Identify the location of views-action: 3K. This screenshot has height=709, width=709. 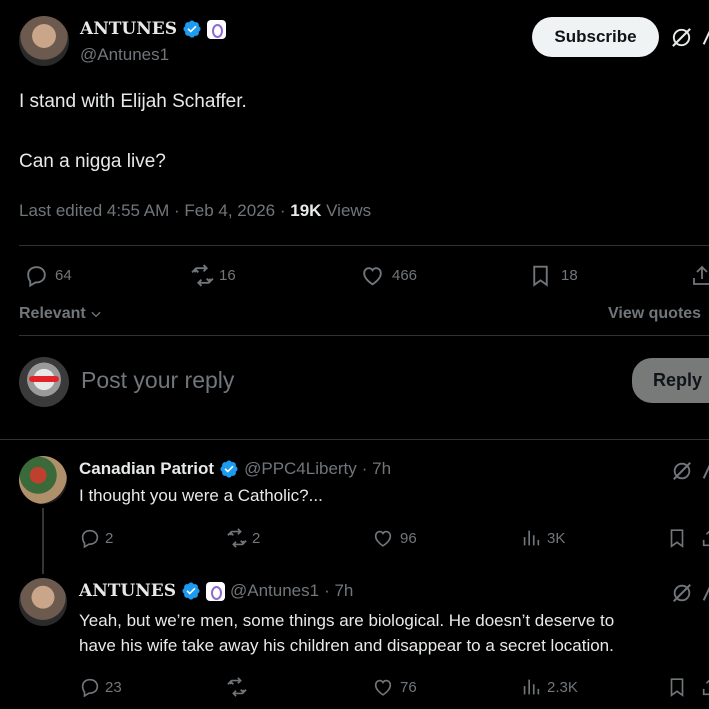
(542, 538).